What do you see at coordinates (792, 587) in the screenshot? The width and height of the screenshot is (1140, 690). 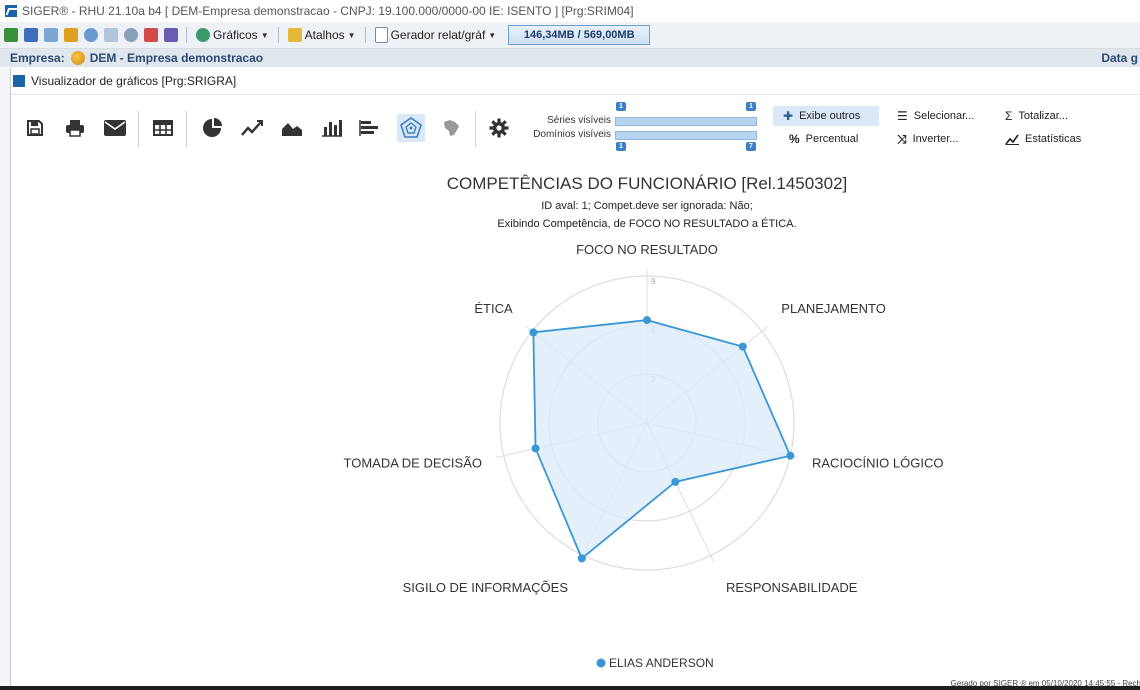 I see `category-label: RESPONSABILIDADE` at bounding box center [792, 587].